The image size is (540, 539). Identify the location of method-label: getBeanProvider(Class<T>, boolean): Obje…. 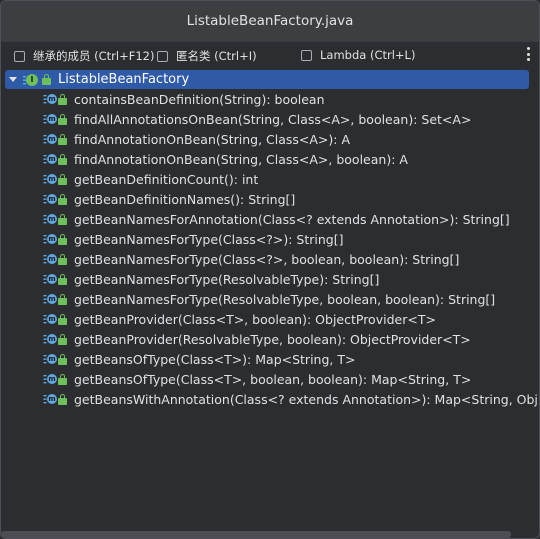
(255, 319).